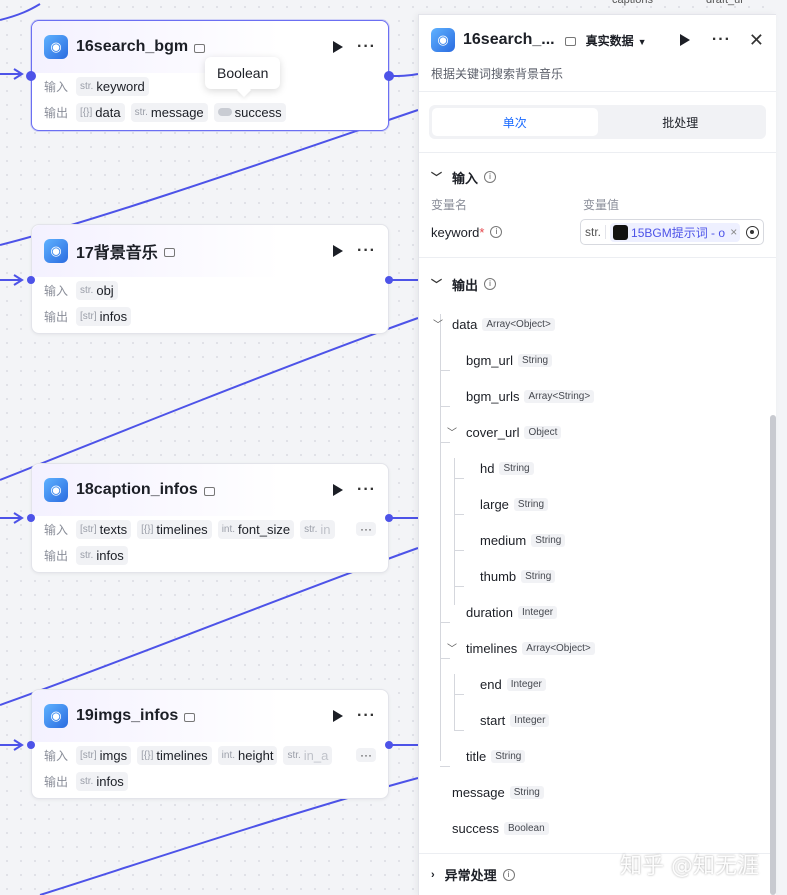 The height and width of the screenshot is (895, 787). What do you see at coordinates (503, 324) in the screenshot?
I see `tree-item: data Array<Object>` at bounding box center [503, 324].